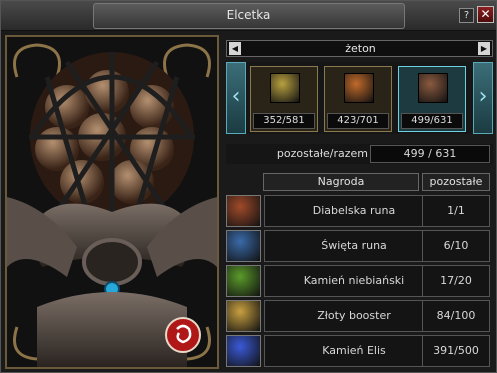 The width and height of the screenshot is (497, 373). Describe the element at coordinates (341, 182) in the screenshot. I see `column-header-reward: Nagroda` at that location.